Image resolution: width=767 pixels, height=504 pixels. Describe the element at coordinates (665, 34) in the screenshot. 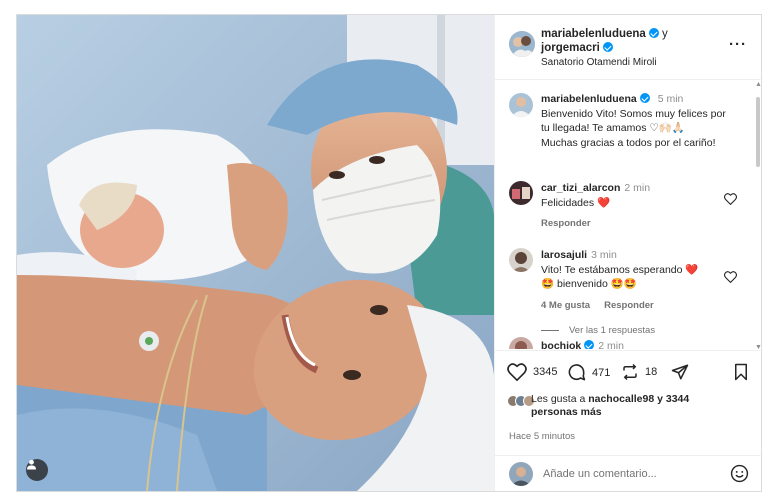

I see `author-connector: y` at that location.